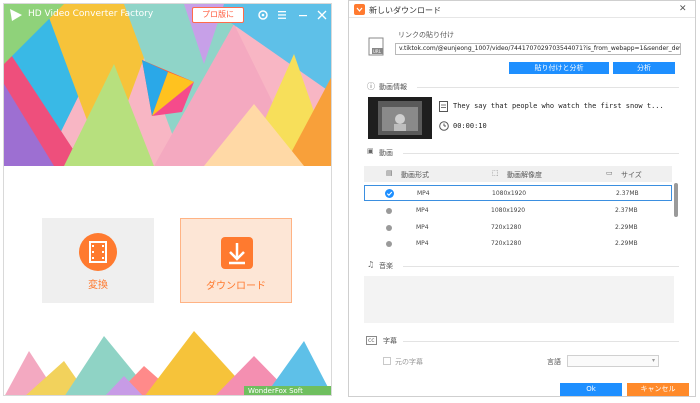 This screenshot has height=403, width=700. Describe the element at coordinates (167, 15) in the screenshot. I see `title-bar: HD Video Converter Factory プロ版に` at that location.